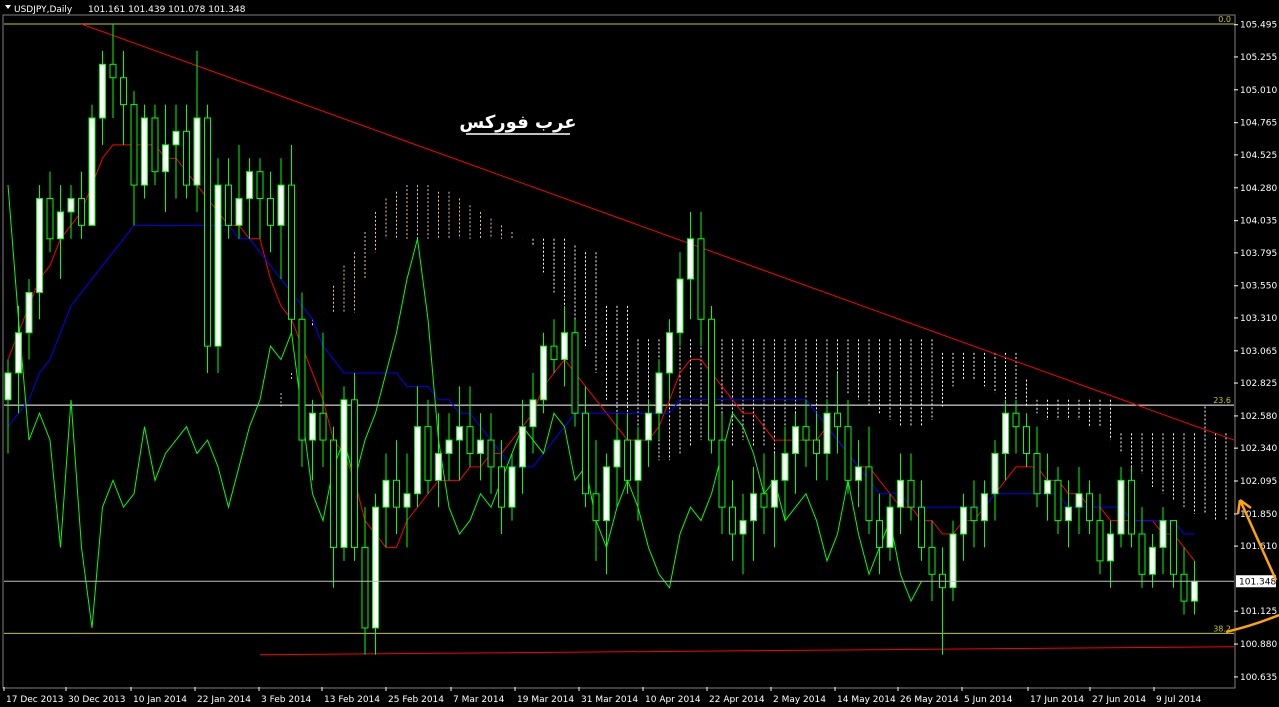 Image resolution: width=1279 pixels, height=707 pixels. I want to click on y-tick-label: 102.340, so click(1258, 449).